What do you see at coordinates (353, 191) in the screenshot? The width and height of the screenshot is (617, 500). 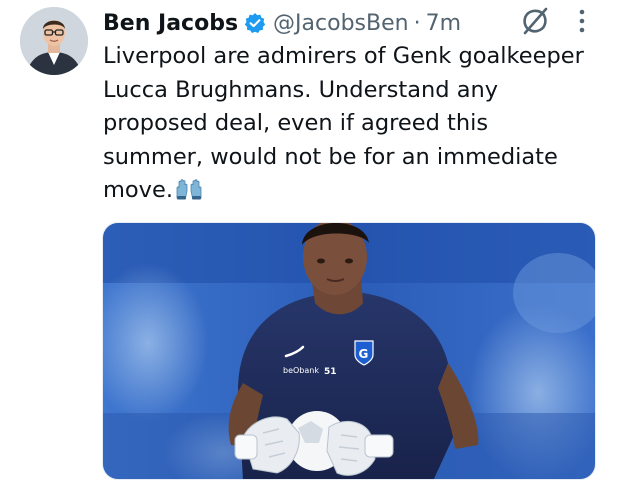 I see `tweet-text-last-line: move.` at bounding box center [353, 191].